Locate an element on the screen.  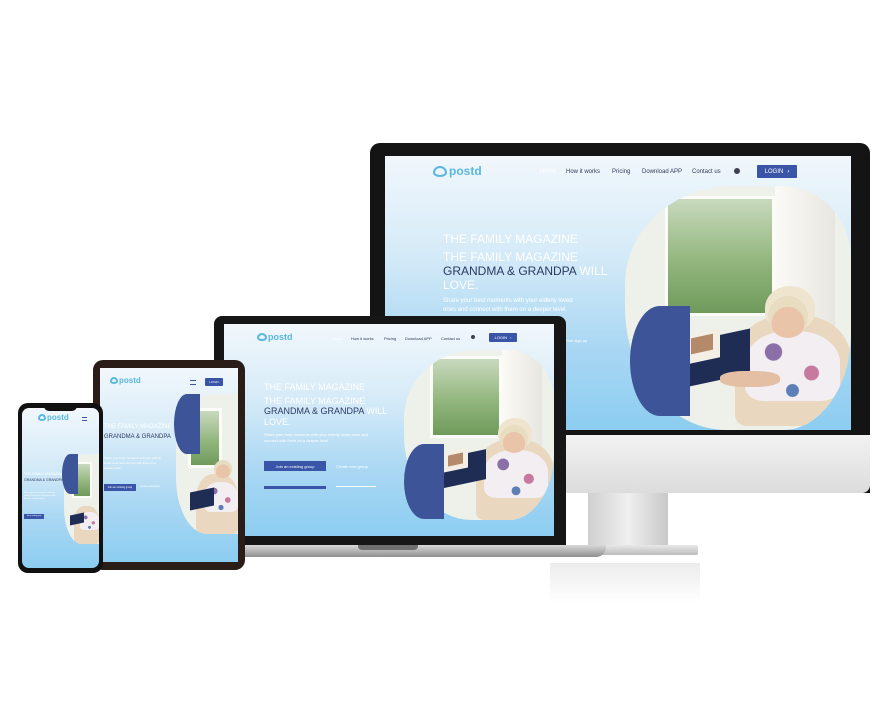
phone-hero-line1: THE FAMILY MAGAZINE is located at coordinates (44, 474).